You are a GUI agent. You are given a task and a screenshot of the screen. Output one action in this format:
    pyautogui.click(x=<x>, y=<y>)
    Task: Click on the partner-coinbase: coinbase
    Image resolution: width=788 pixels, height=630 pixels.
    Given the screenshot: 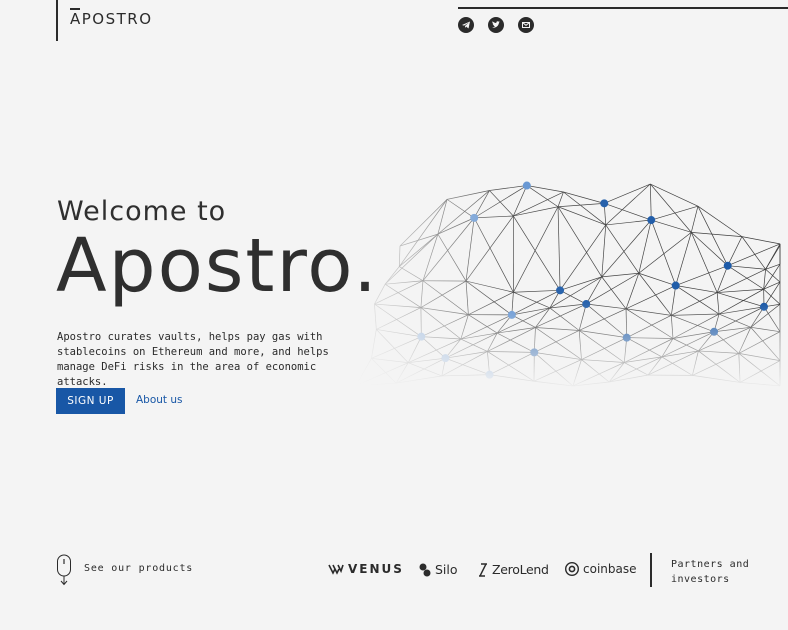 What is the action you would take?
    pyautogui.click(x=600, y=569)
    